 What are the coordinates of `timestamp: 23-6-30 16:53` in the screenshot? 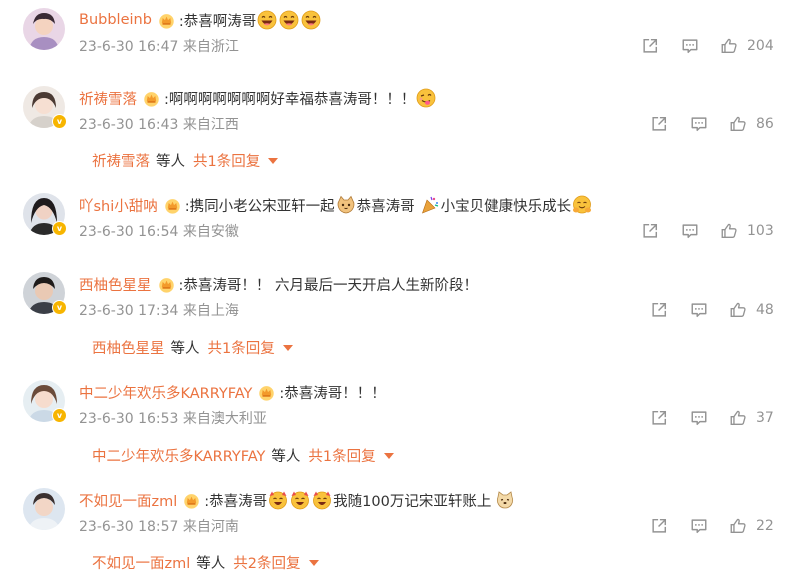 It's located at (131, 419).